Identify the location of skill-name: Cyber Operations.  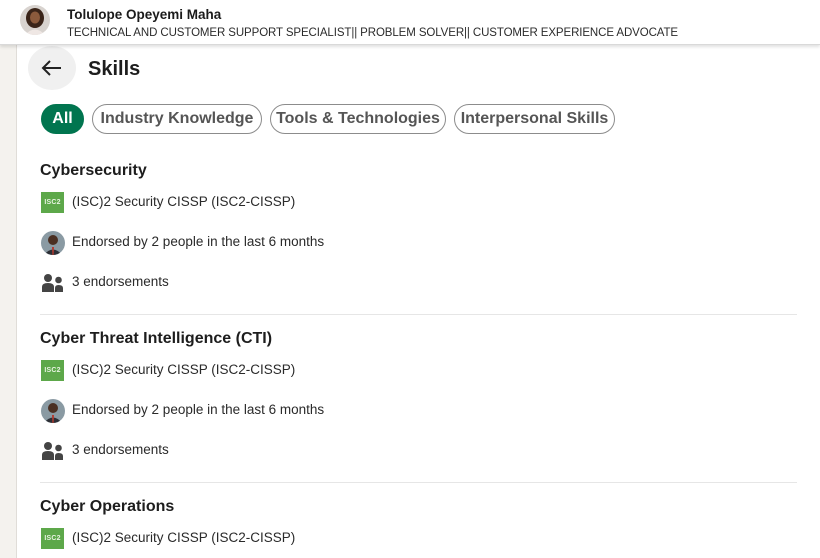
(107, 507).